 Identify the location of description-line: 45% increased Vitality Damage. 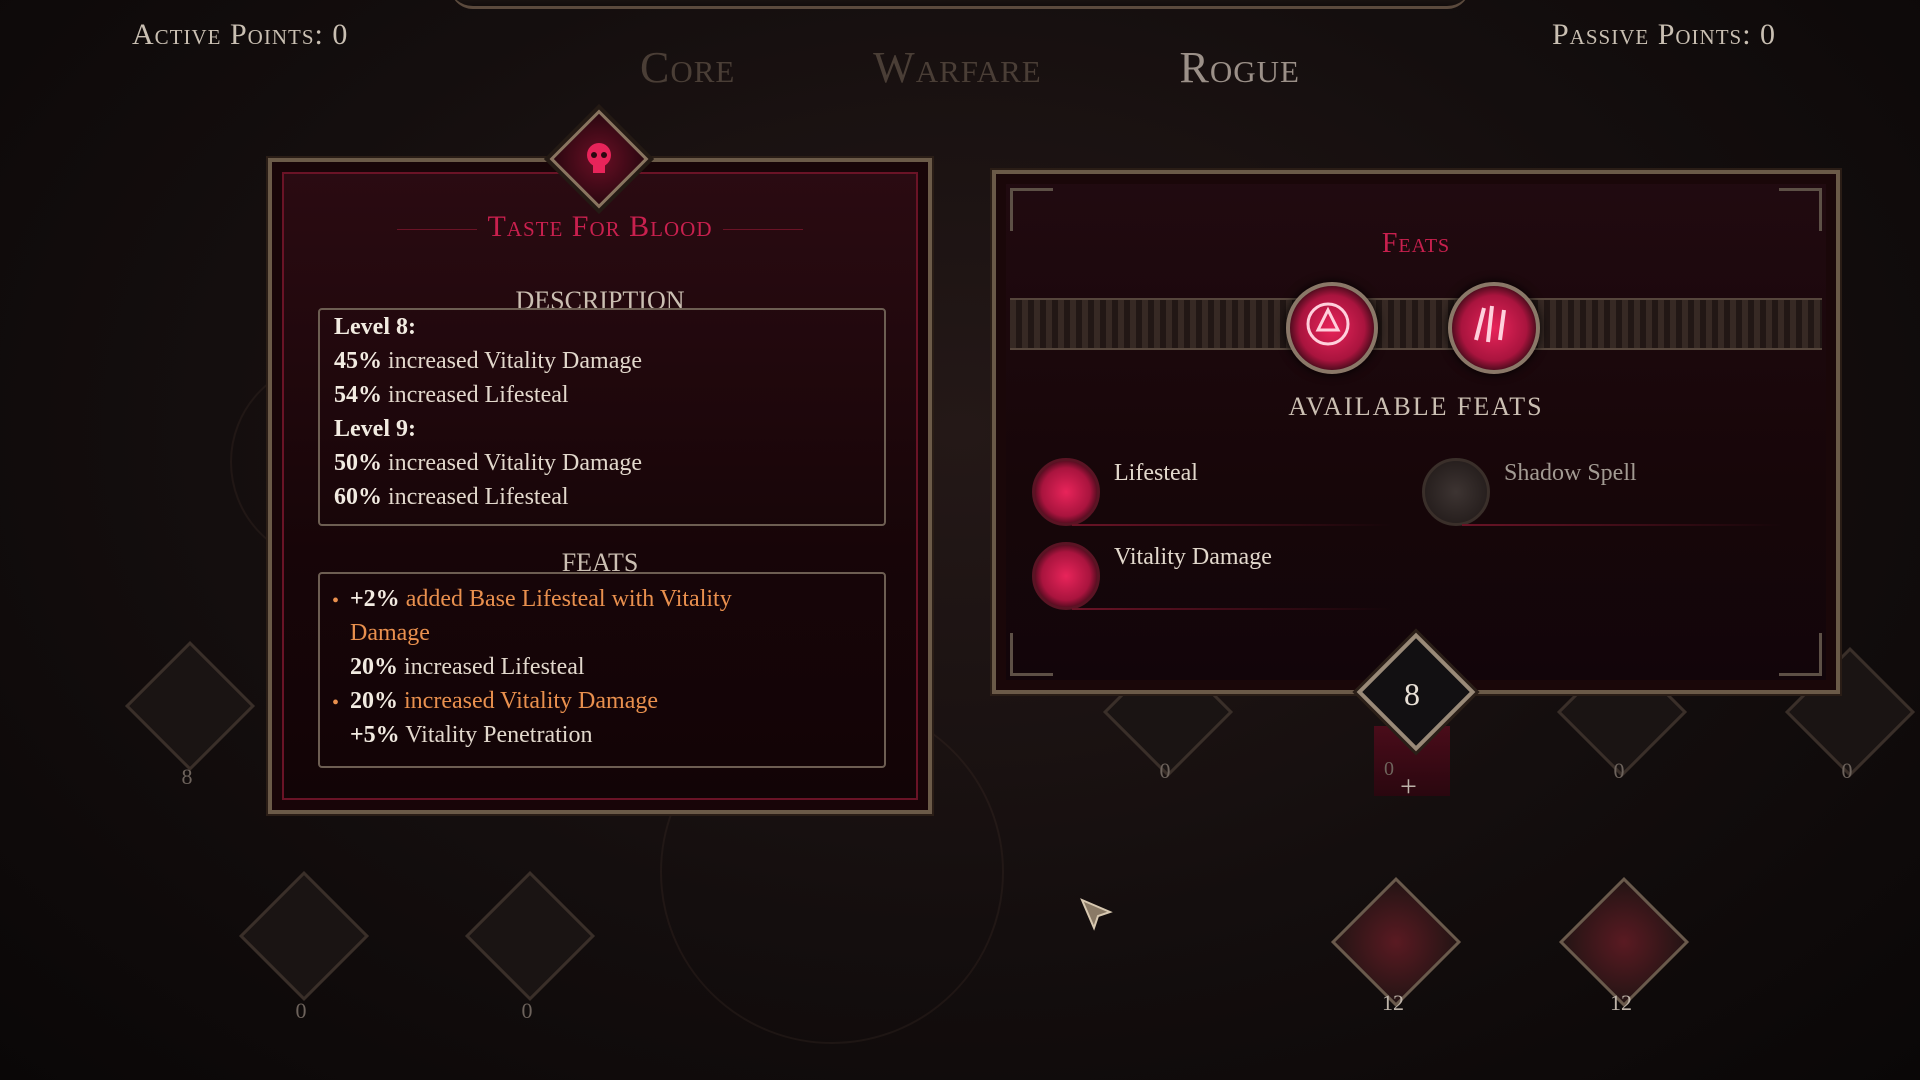
(488, 361).